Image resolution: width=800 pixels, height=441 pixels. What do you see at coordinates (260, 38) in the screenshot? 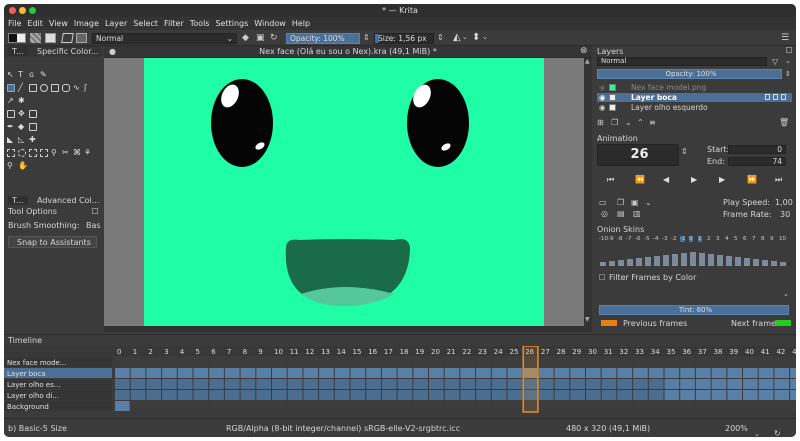
I see `alpha-lock-icon: ▣` at bounding box center [260, 38].